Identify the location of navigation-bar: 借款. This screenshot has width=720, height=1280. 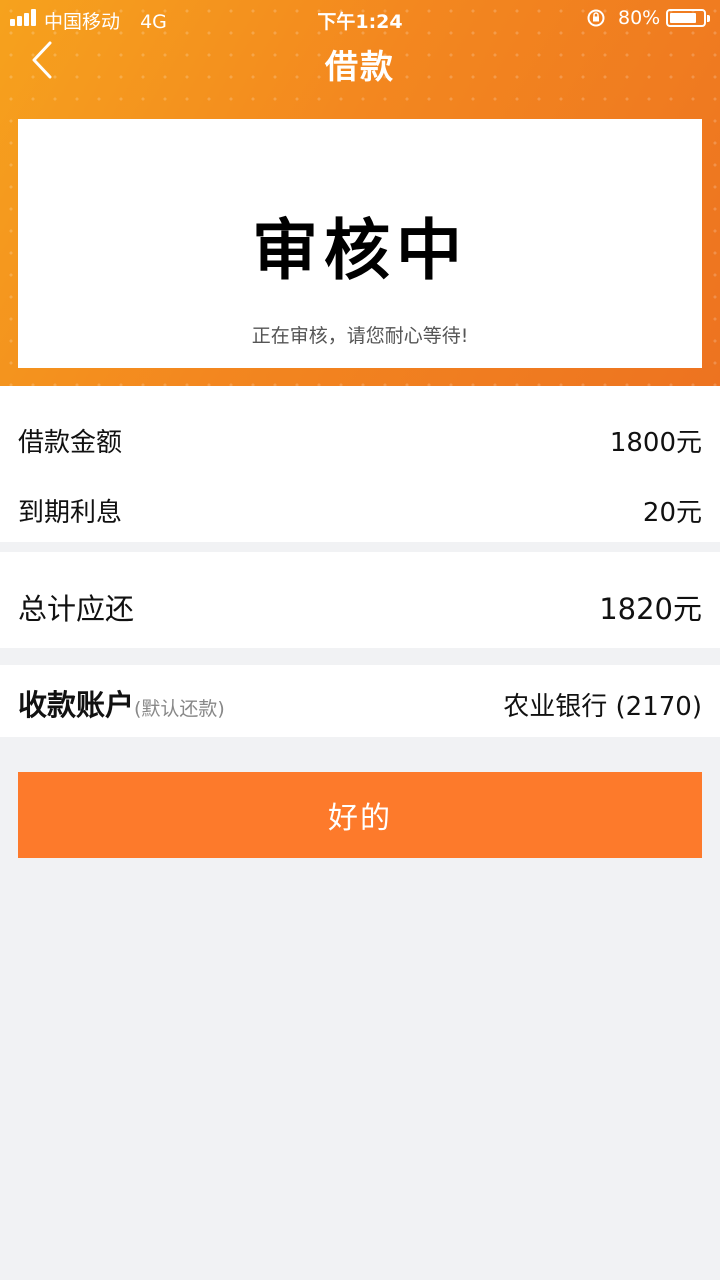
(360, 61).